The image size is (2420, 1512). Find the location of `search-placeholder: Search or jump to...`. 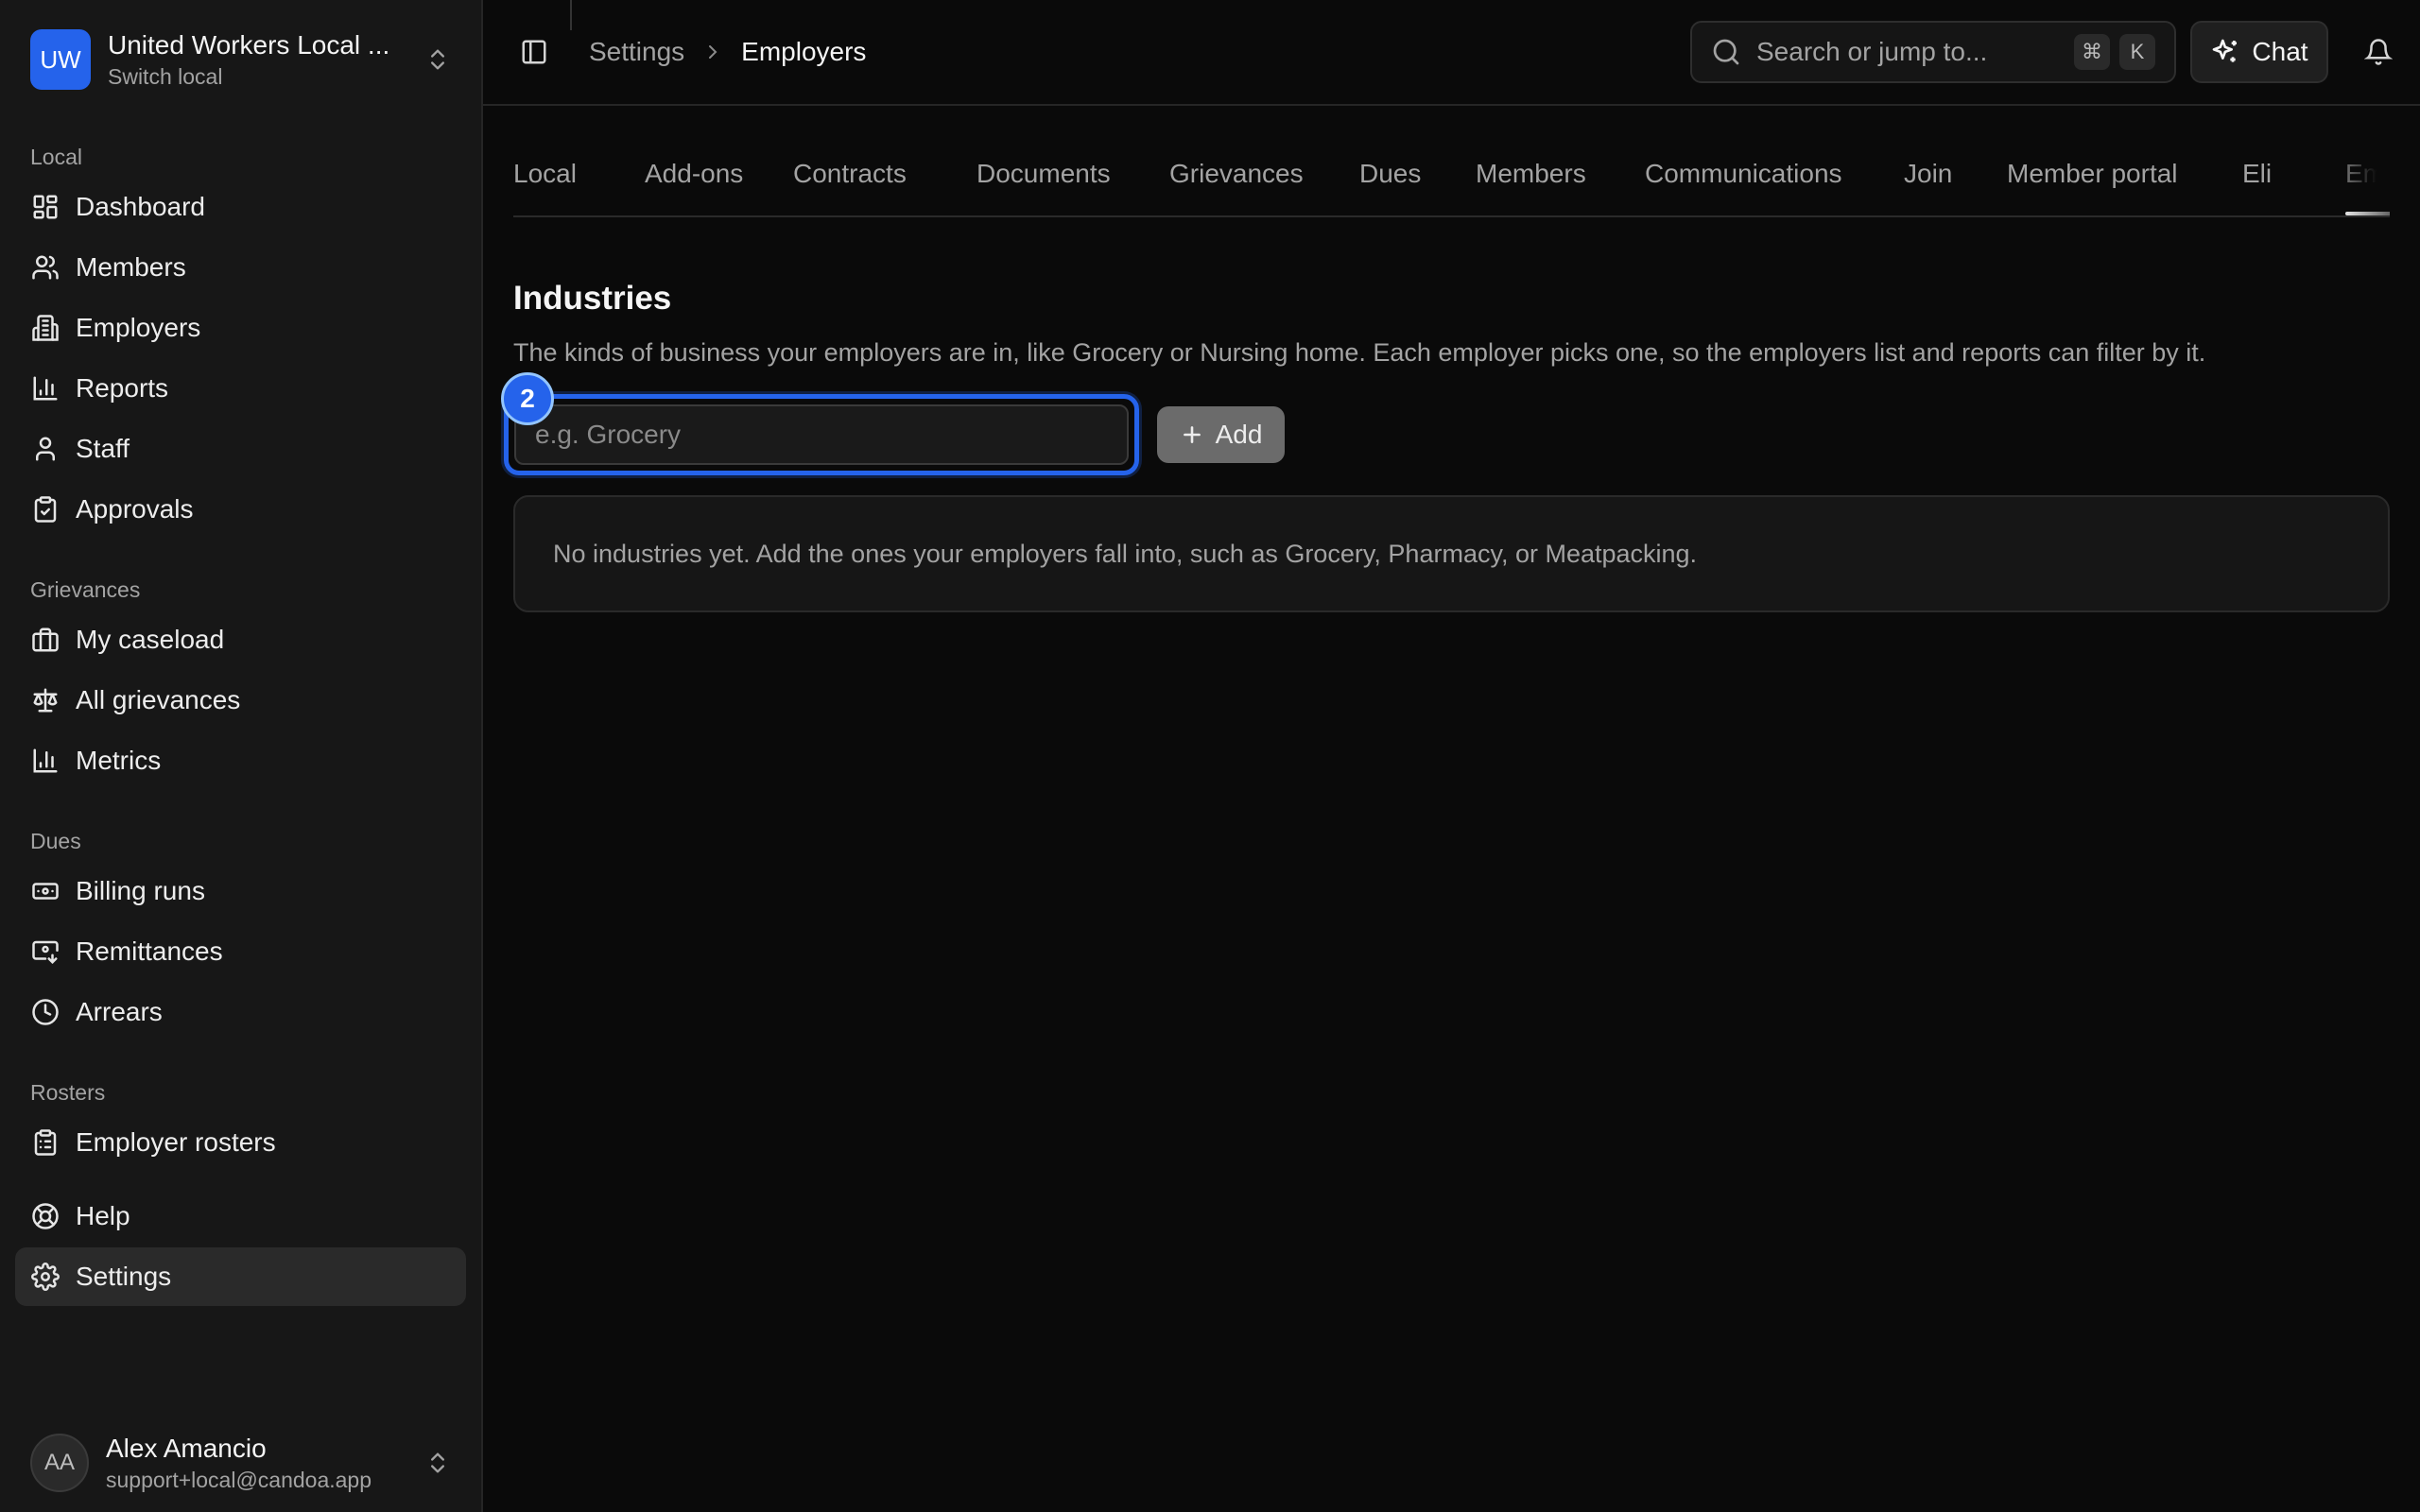

search-placeholder: Search or jump to... is located at coordinates (1872, 51).